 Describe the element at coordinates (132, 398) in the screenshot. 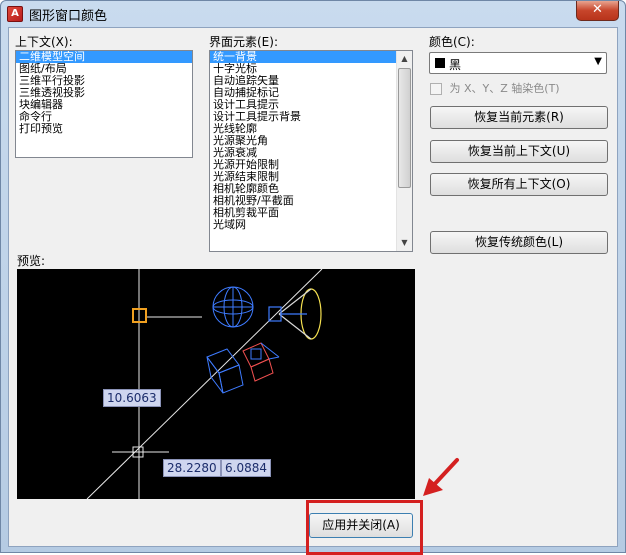

I see `dimension-readout-1: 10.6063` at that location.